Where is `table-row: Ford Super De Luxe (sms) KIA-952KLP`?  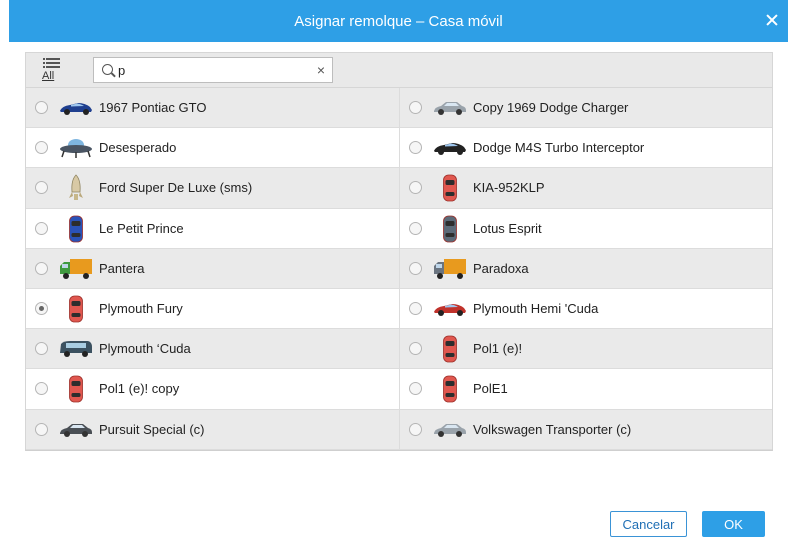 table-row: Ford Super De Luxe (sms) KIA-952KLP is located at coordinates (399, 188).